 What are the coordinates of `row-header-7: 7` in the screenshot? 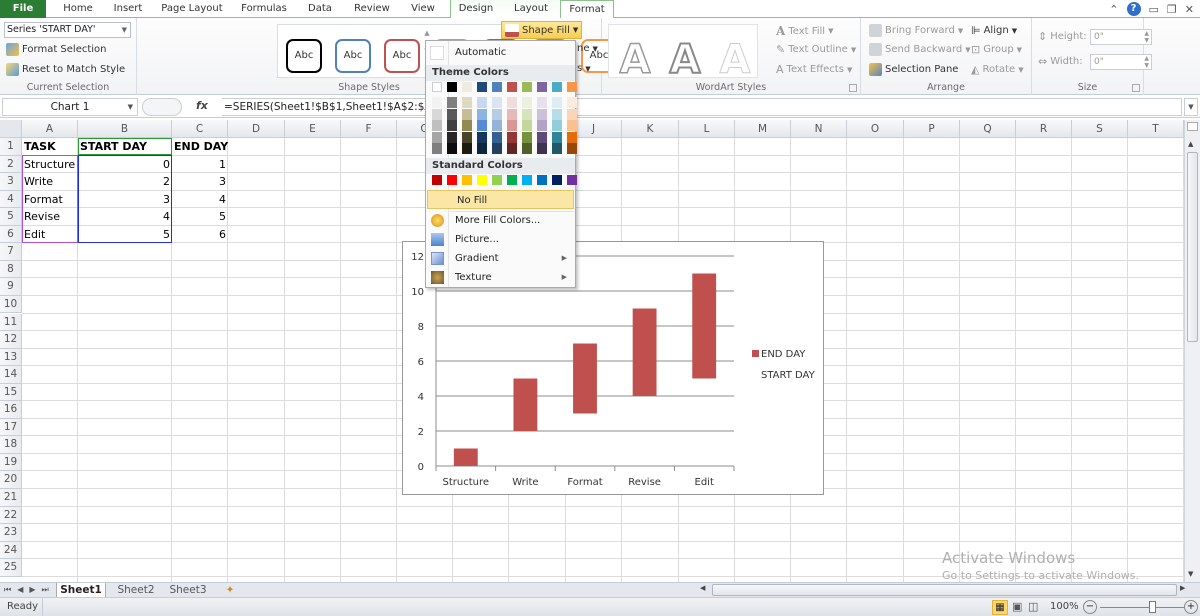 It's located at (11, 252).